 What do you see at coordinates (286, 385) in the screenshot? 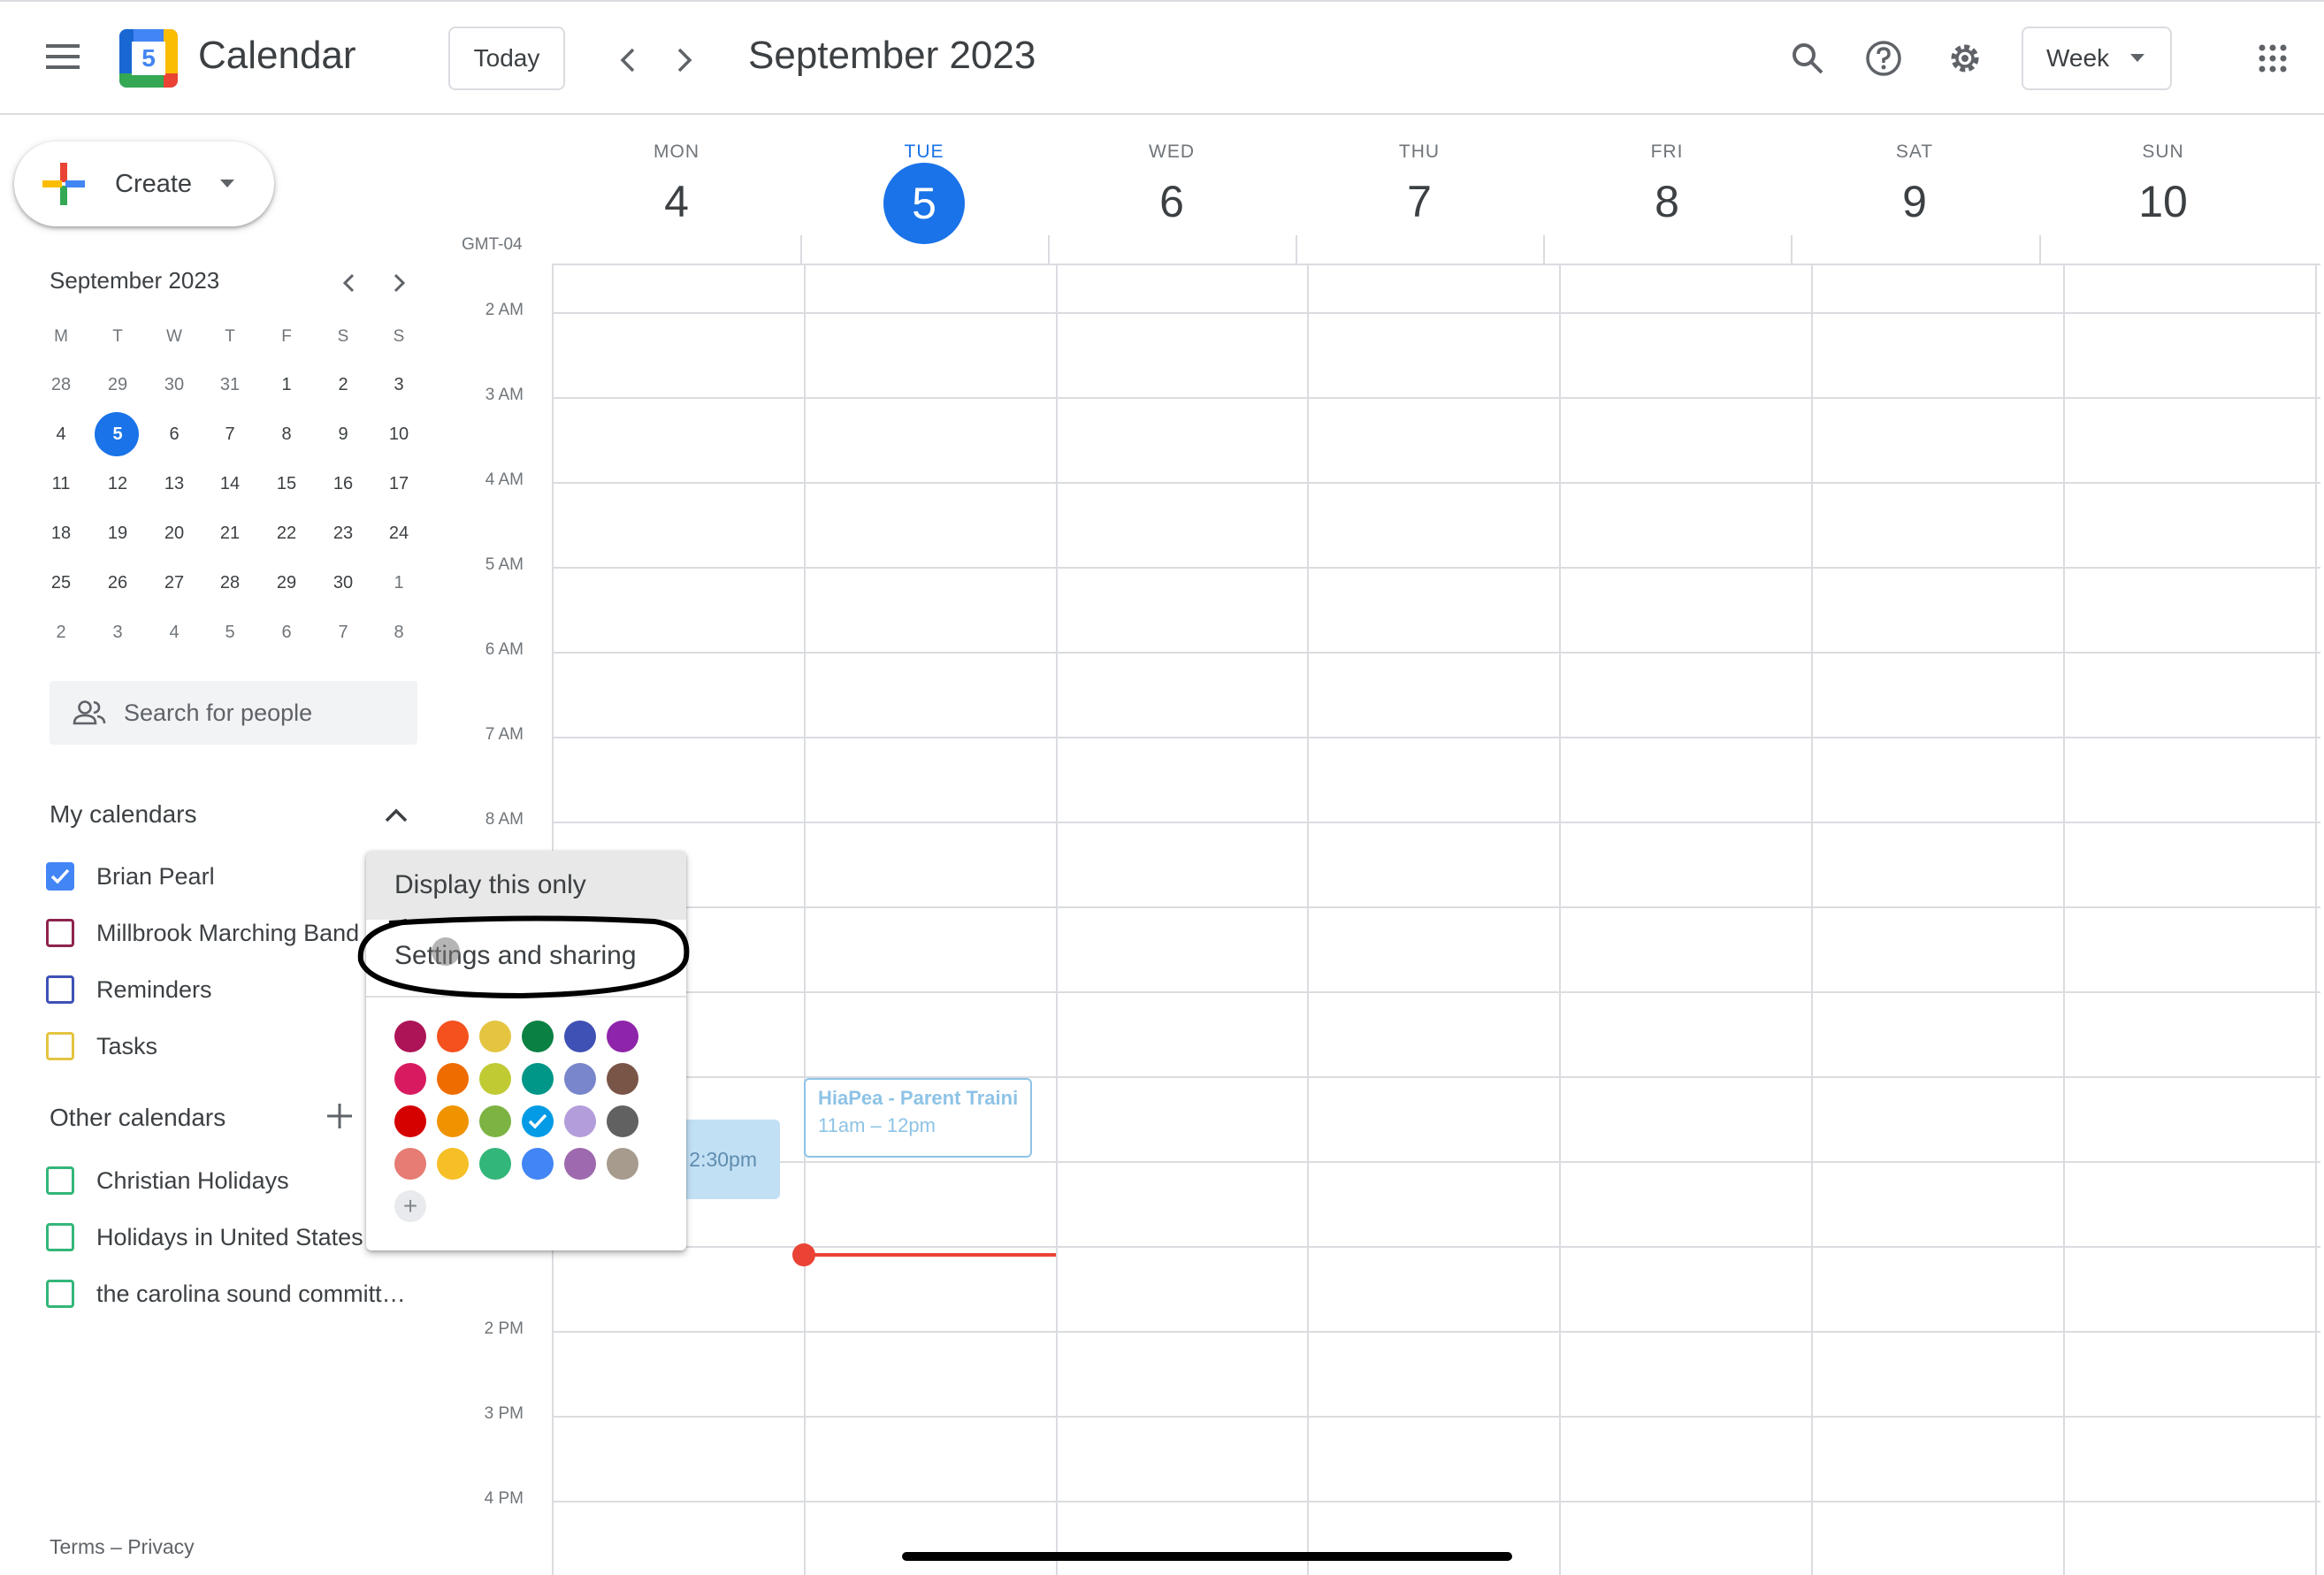
I see `mini-calendar-day: 1` at bounding box center [286, 385].